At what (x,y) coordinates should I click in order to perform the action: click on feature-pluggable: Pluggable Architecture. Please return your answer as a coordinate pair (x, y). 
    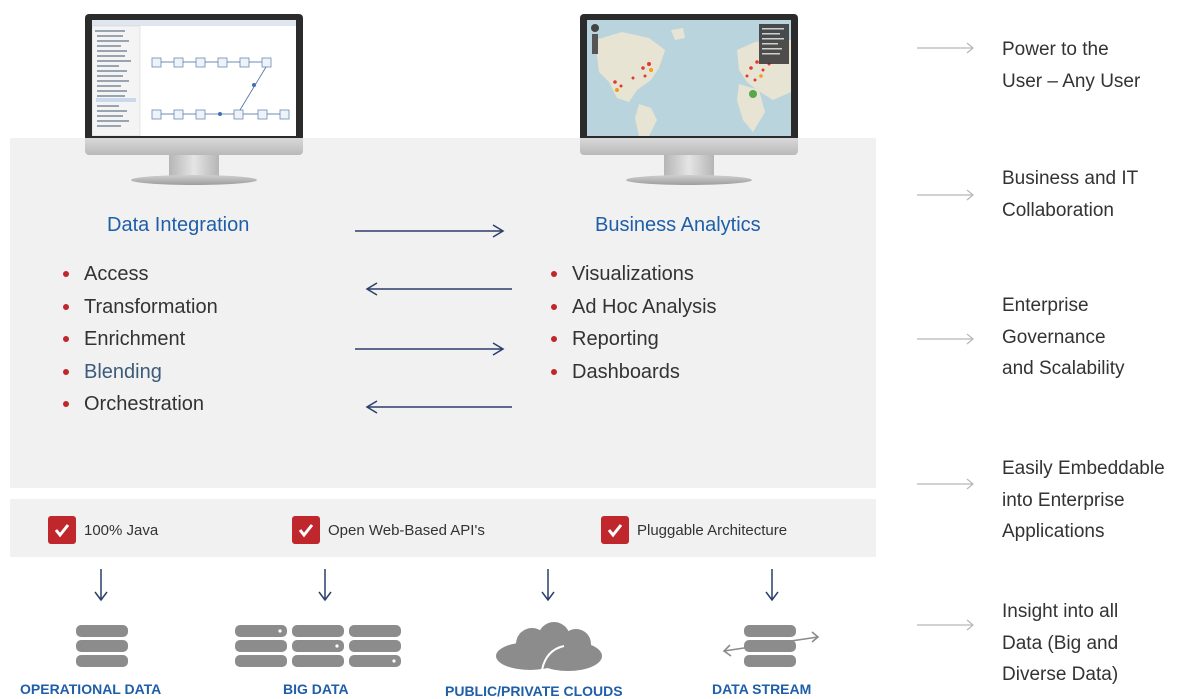
    Looking at the image, I should click on (694, 530).